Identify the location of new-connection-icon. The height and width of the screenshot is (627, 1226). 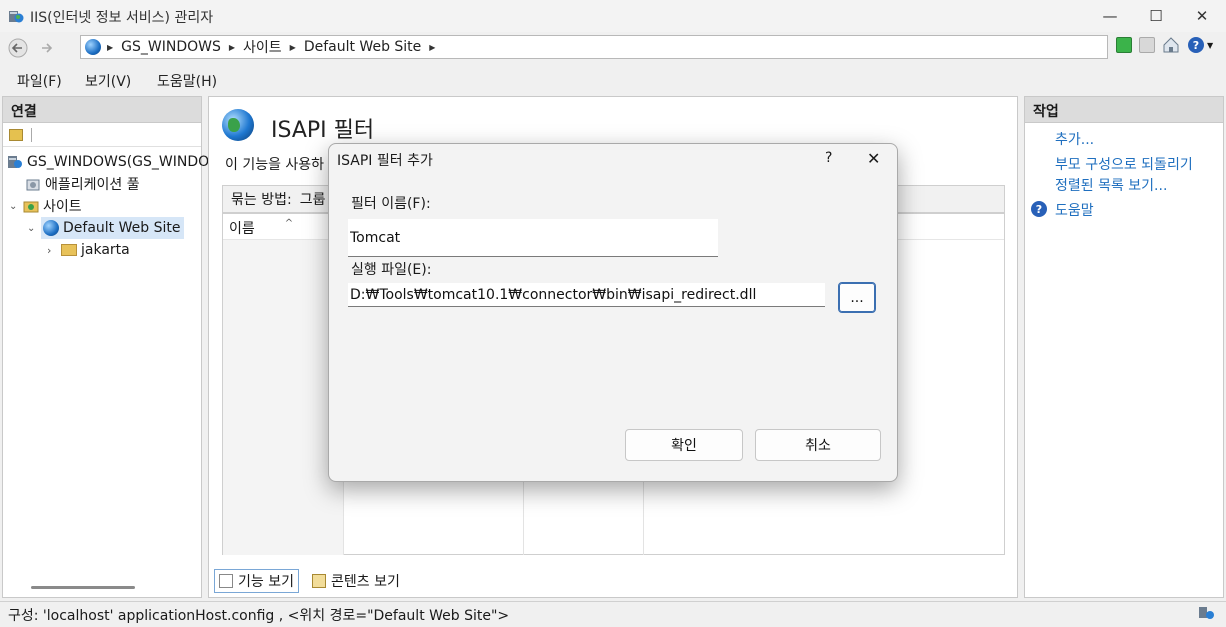
(16, 134).